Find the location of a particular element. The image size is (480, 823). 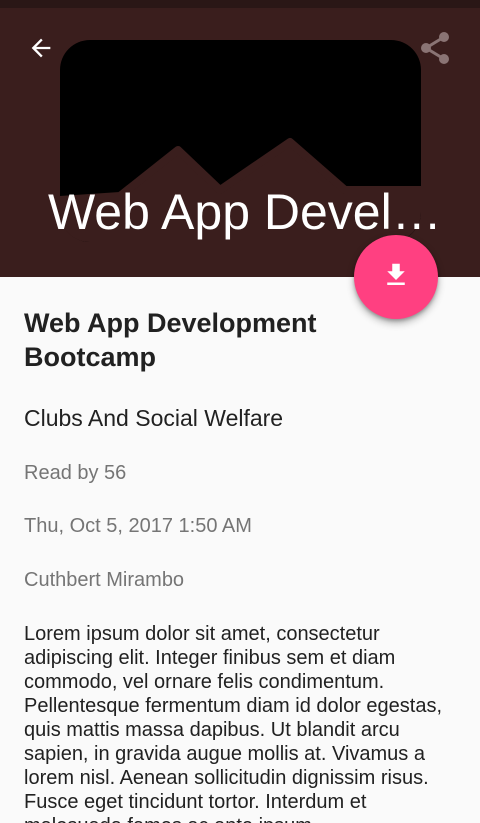

back-button is located at coordinates (41, 50).